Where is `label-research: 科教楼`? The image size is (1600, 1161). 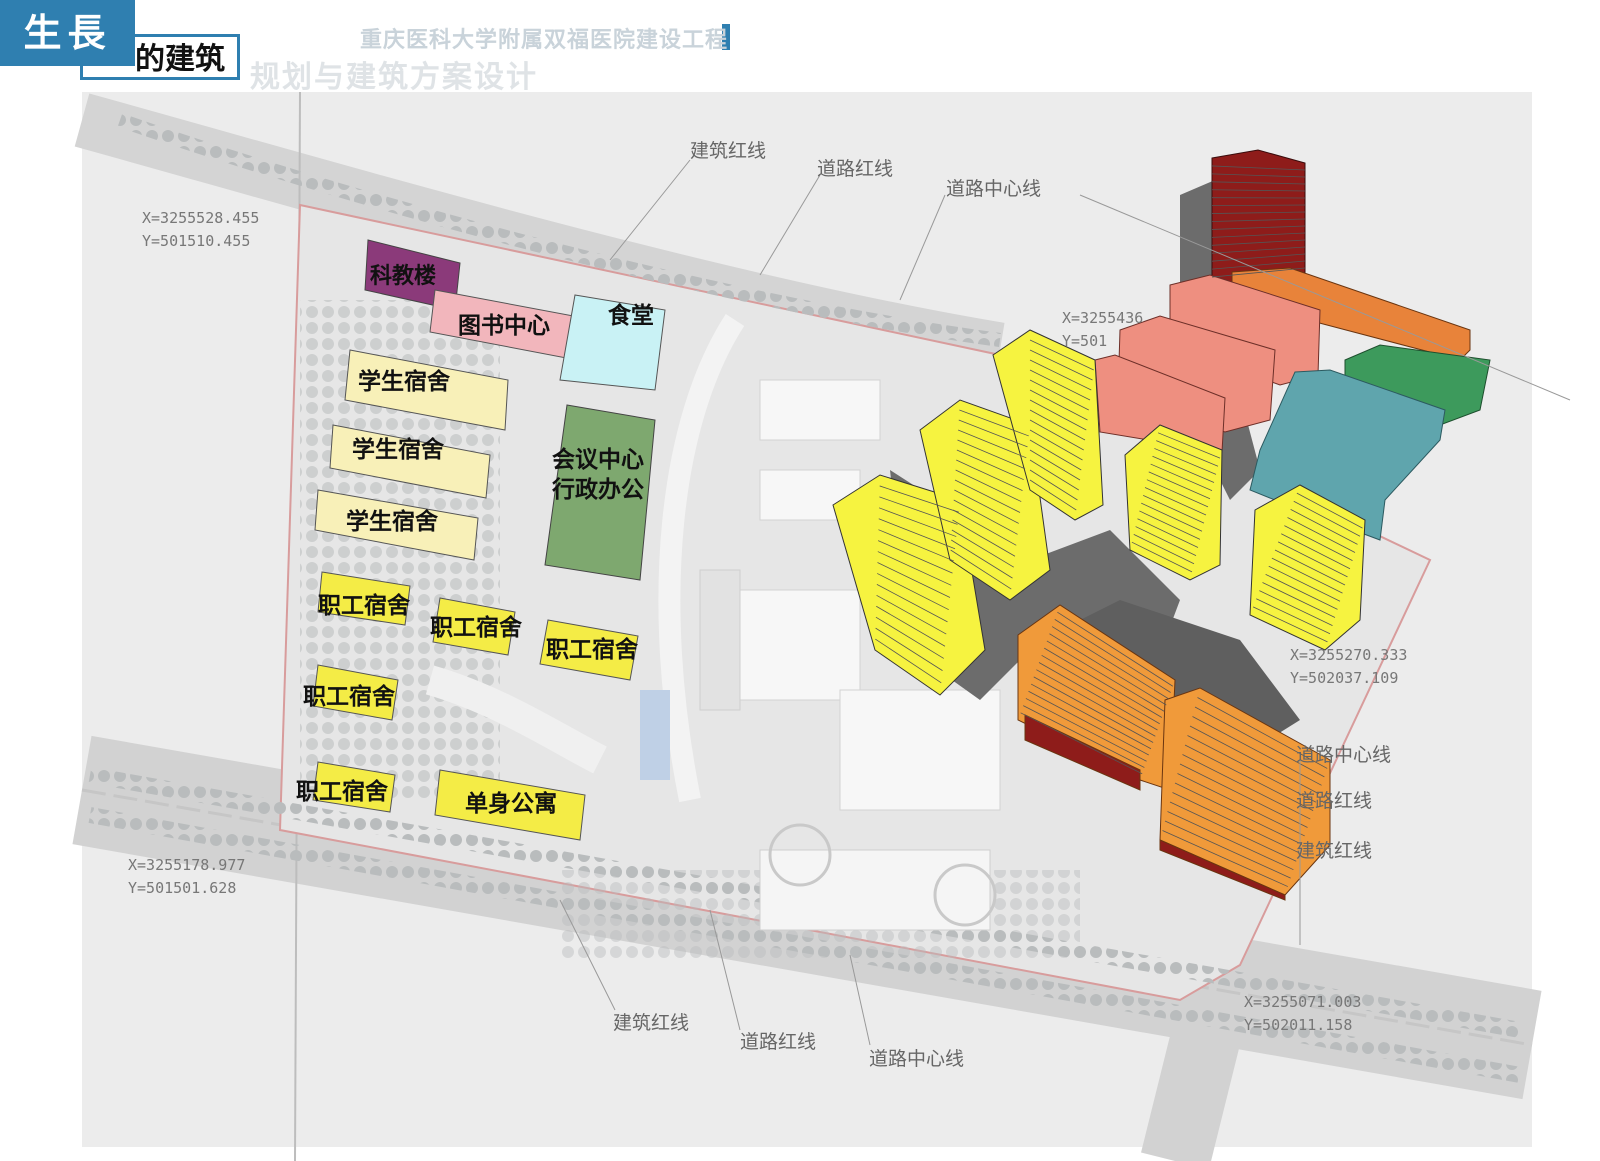 label-research: 科教楼 is located at coordinates (403, 276).